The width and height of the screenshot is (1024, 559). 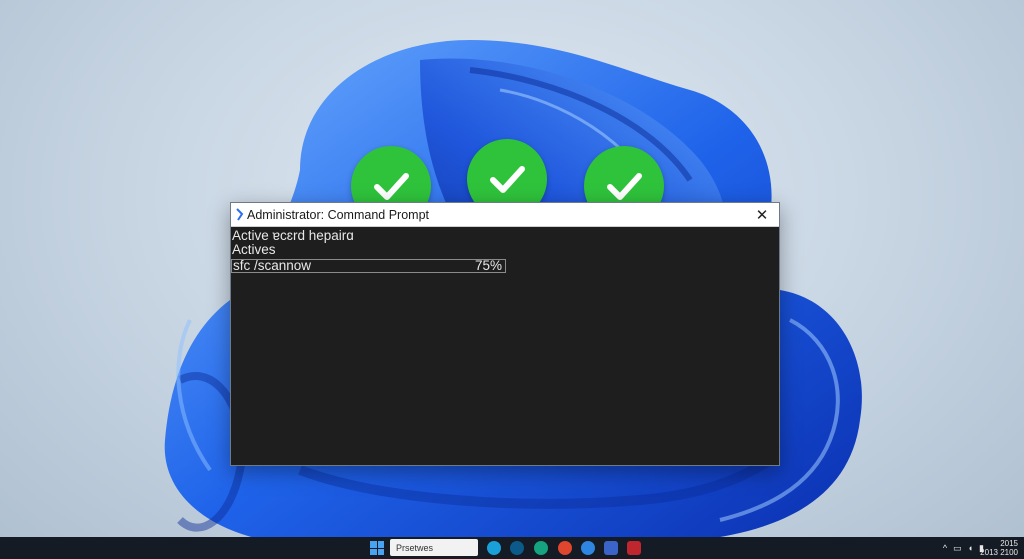 I want to click on window-title: Administrator: Command Prompt, so click(x=338, y=214).